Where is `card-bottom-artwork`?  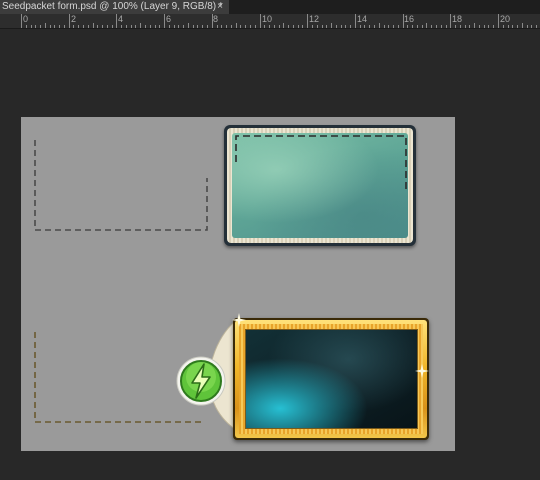 card-bottom-artwork is located at coordinates (331, 379).